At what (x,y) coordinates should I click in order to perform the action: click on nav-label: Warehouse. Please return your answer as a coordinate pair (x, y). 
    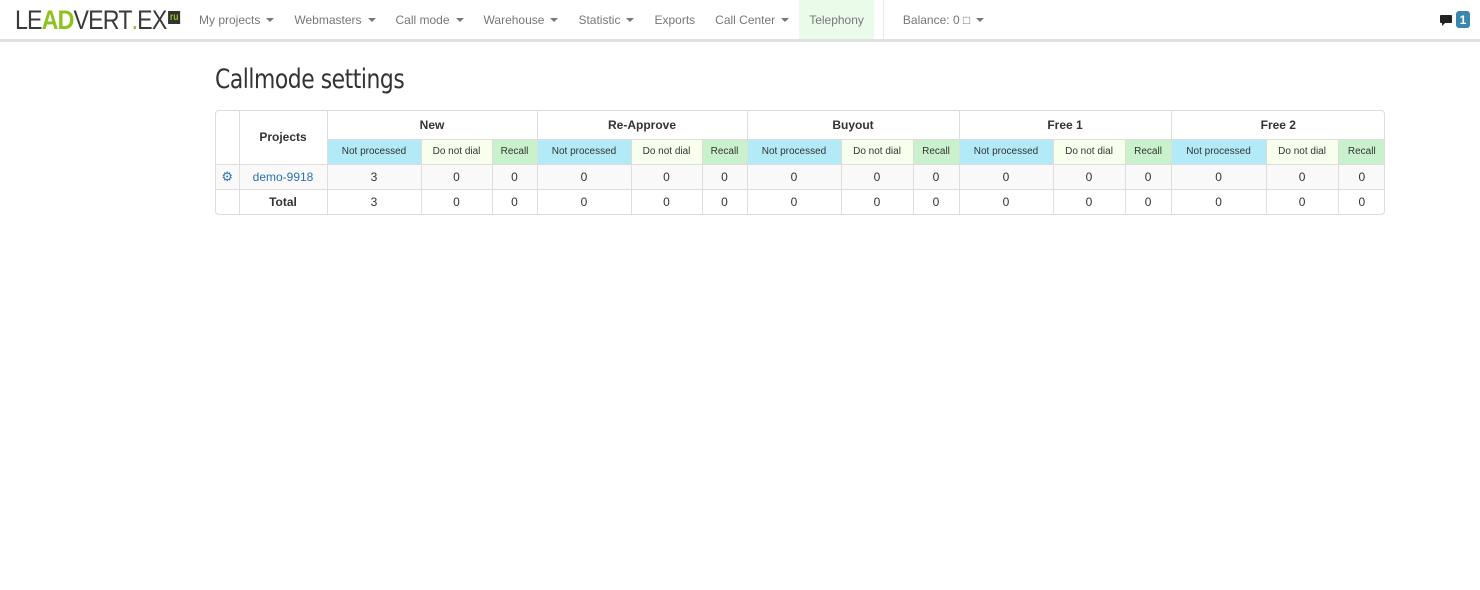
    Looking at the image, I should click on (514, 19).